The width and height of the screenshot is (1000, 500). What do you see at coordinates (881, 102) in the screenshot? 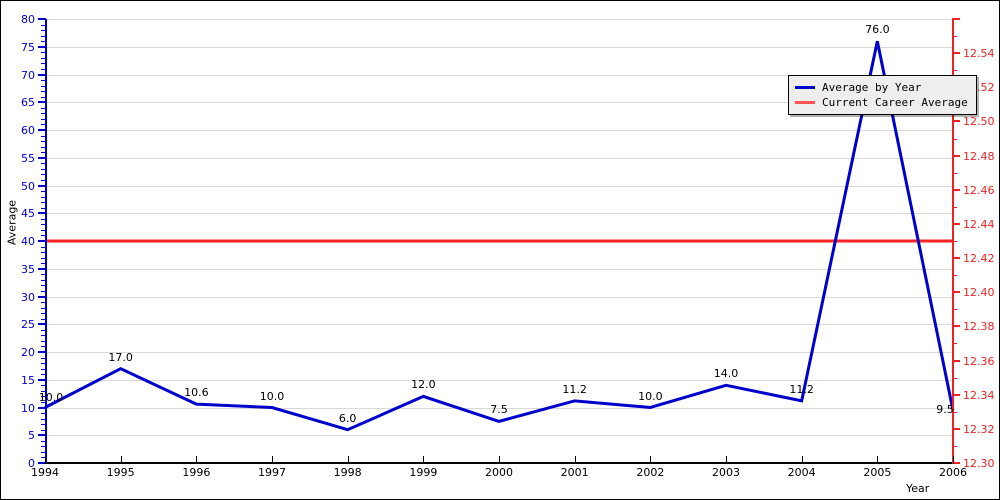
I see `legend-item-current-career-average: Current Career Average` at bounding box center [881, 102].